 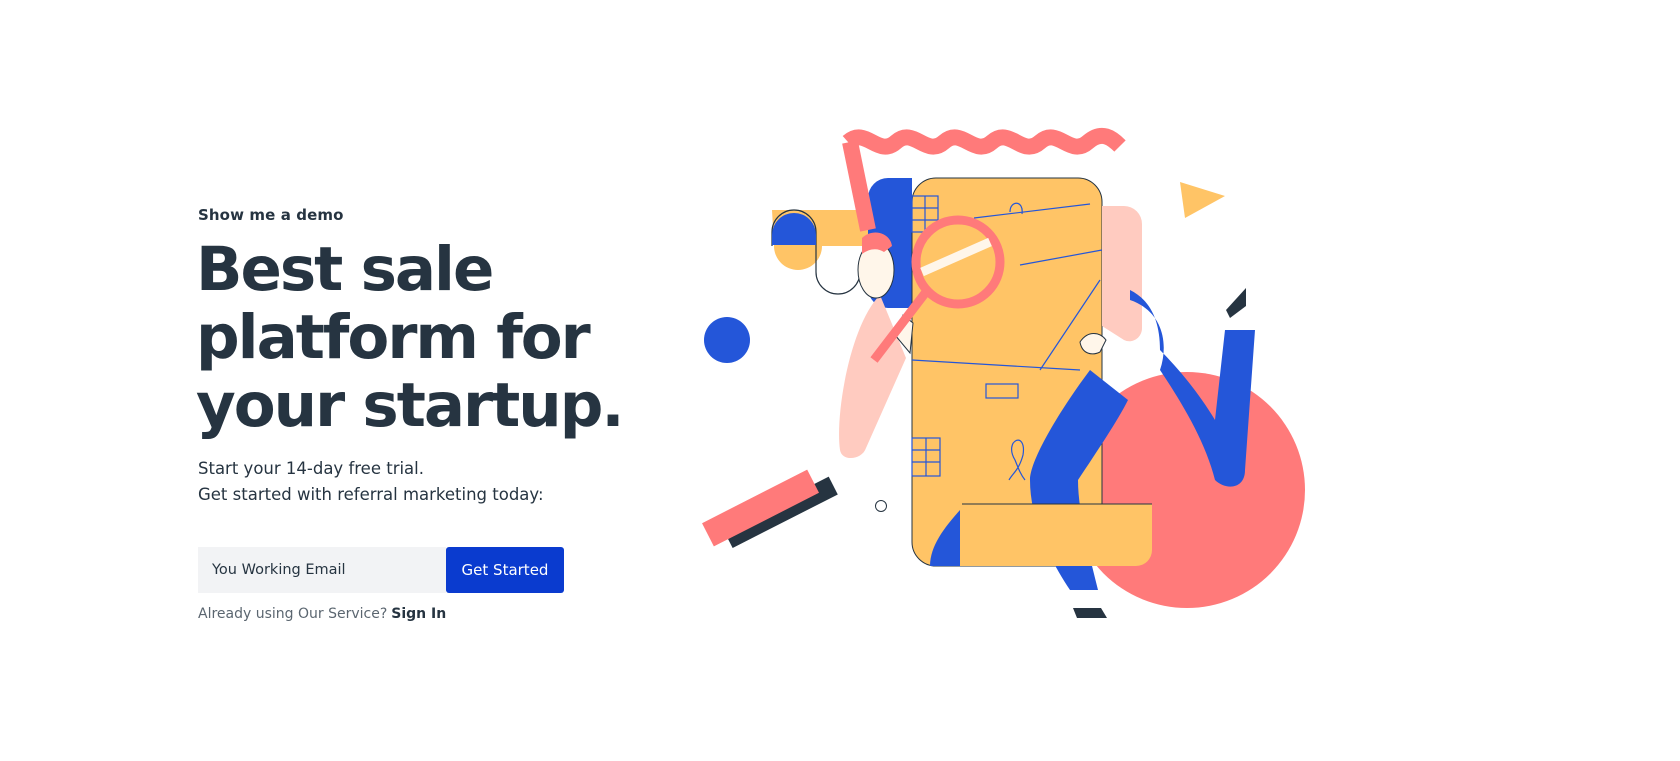 What do you see at coordinates (1049, 535) in the screenshot?
I see `base-box-shape` at bounding box center [1049, 535].